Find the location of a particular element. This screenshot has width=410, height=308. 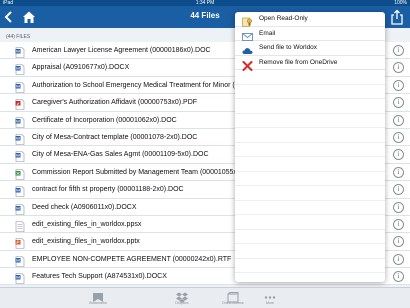

red-x-icon is located at coordinates (247, 64).